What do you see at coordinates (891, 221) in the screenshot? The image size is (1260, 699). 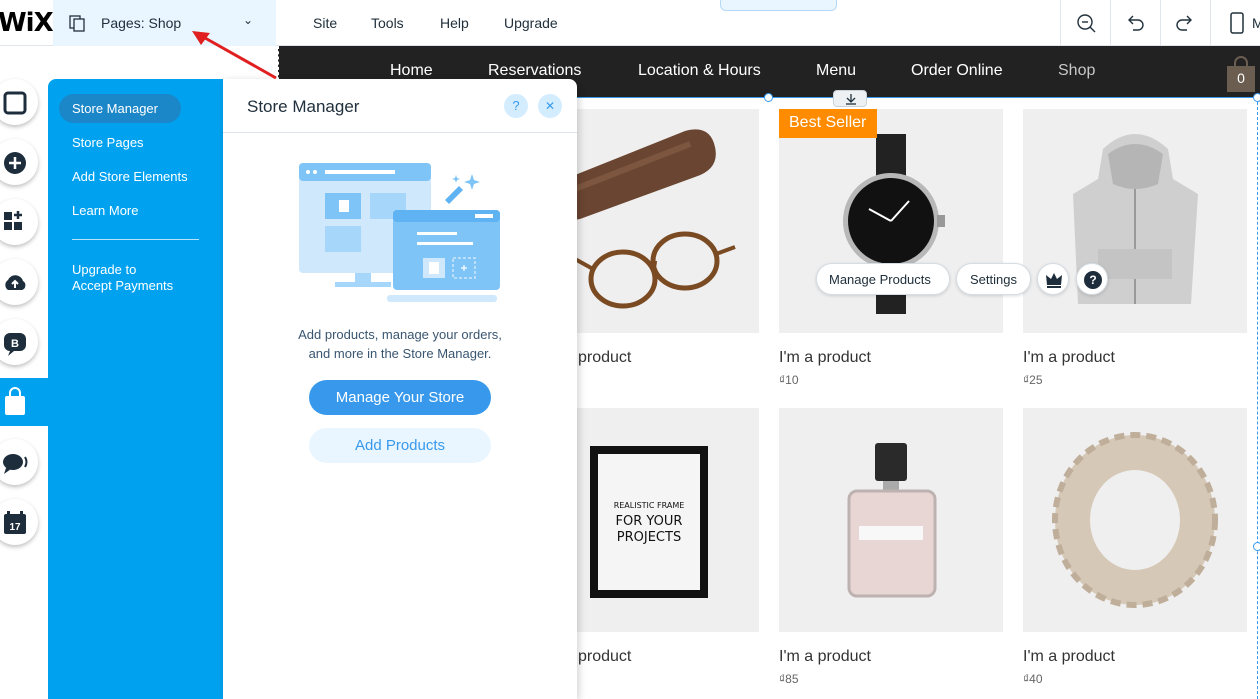 I see `product-image-watch` at bounding box center [891, 221].